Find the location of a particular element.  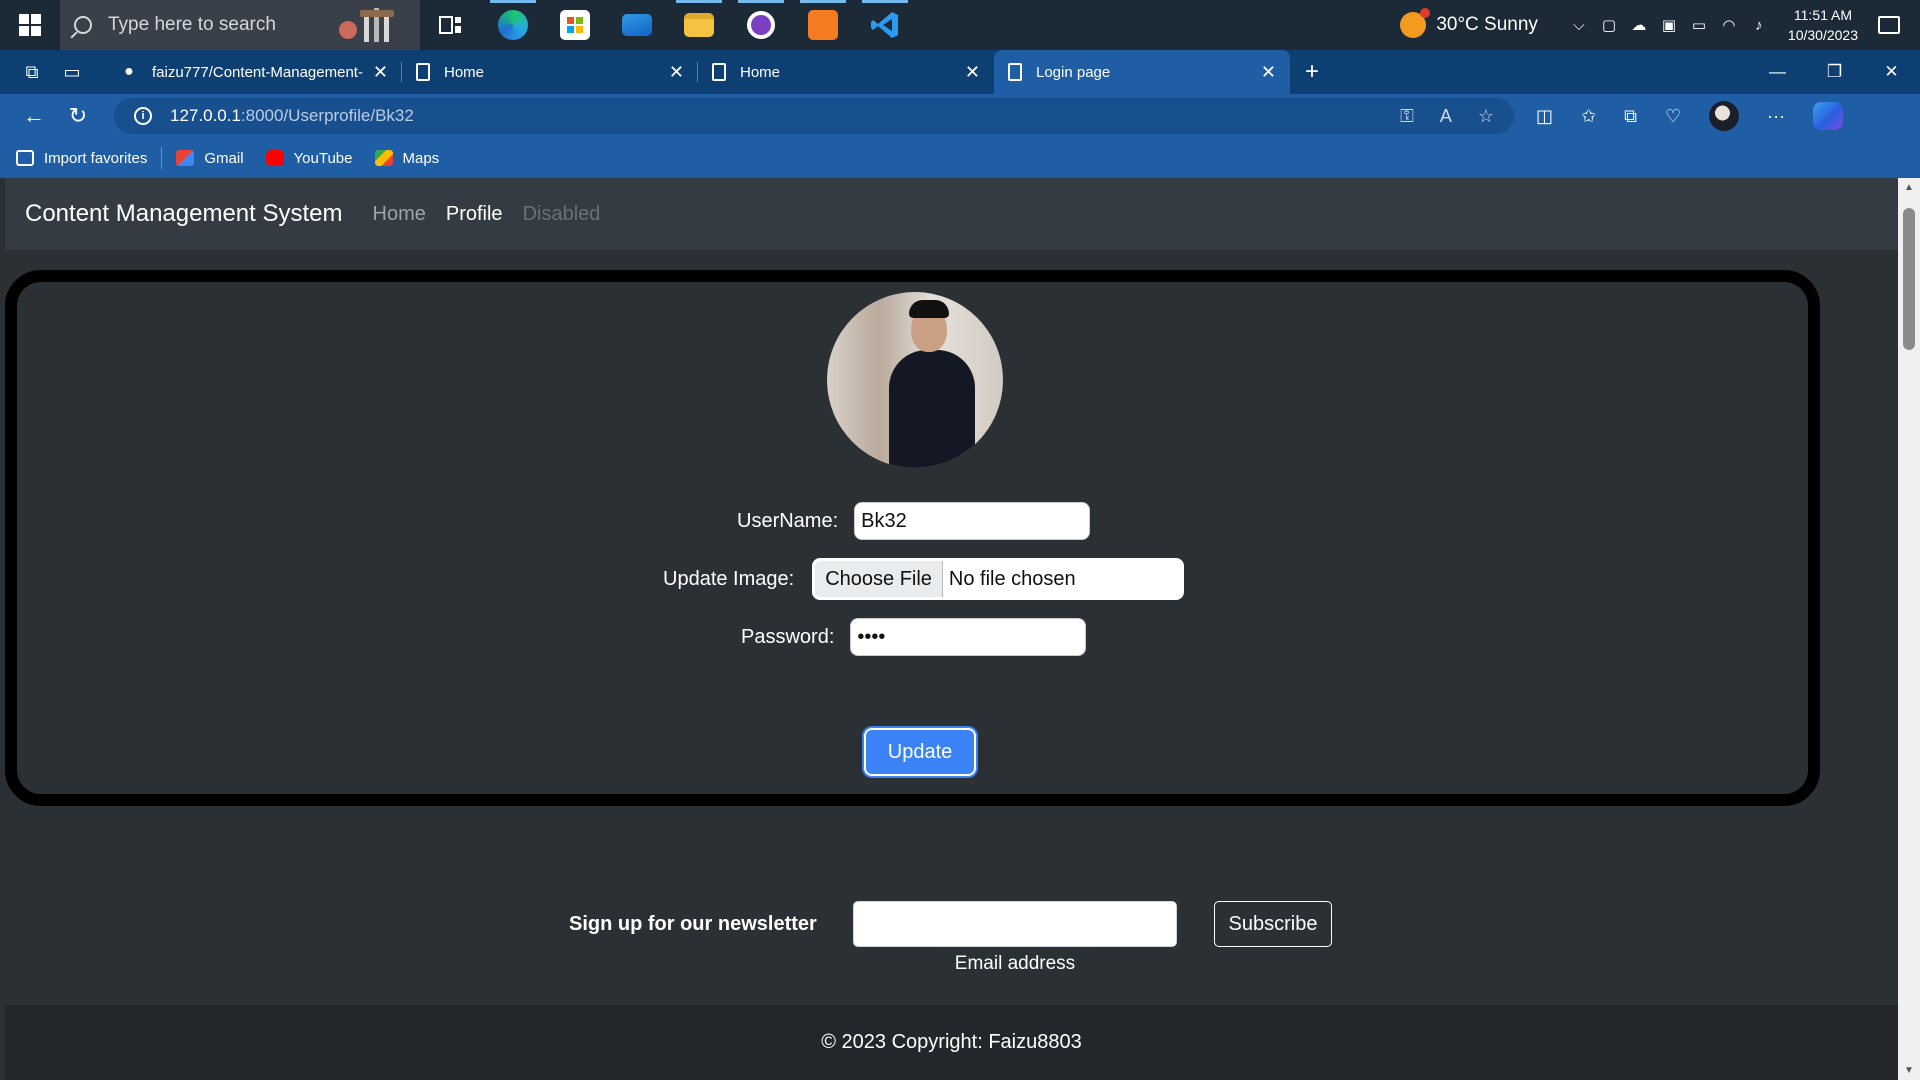

battery-icon: ▭ is located at coordinates (1699, 25).